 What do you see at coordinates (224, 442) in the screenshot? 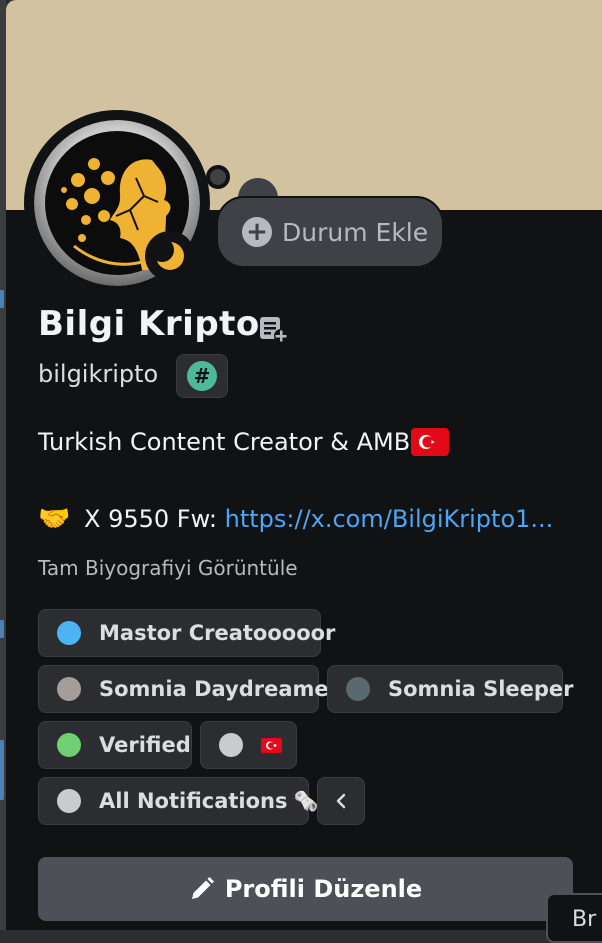
I see `bio-text: Turkish Content Creator & AMB` at bounding box center [224, 442].